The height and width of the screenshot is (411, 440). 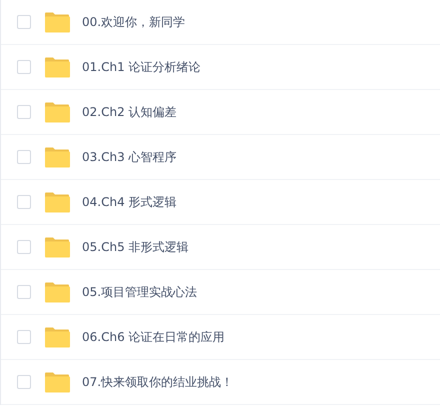 I want to click on folder-name: 05.项目管理实战心法, so click(x=140, y=292).